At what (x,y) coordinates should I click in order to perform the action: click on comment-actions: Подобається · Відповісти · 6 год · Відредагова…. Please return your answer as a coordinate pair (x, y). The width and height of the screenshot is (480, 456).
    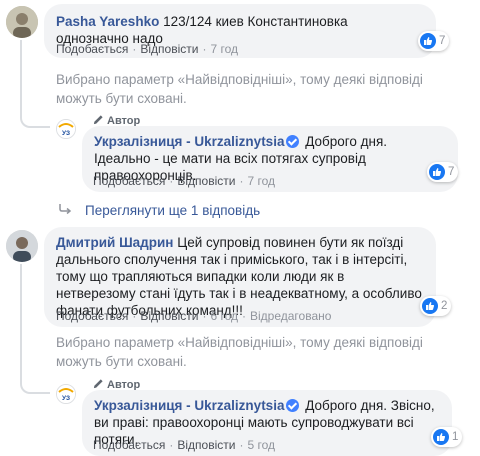
    Looking at the image, I should click on (194, 316).